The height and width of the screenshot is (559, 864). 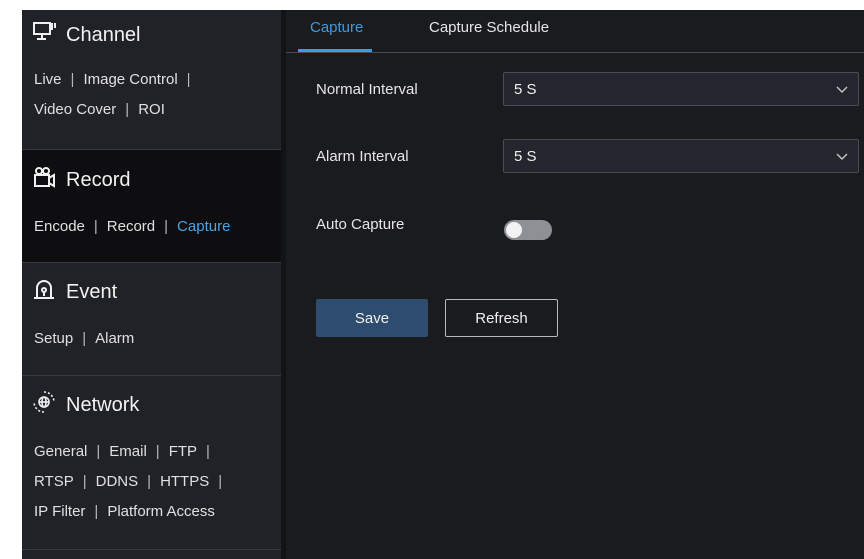 I want to click on alarm-interval-select: 5 S, so click(x=681, y=156).